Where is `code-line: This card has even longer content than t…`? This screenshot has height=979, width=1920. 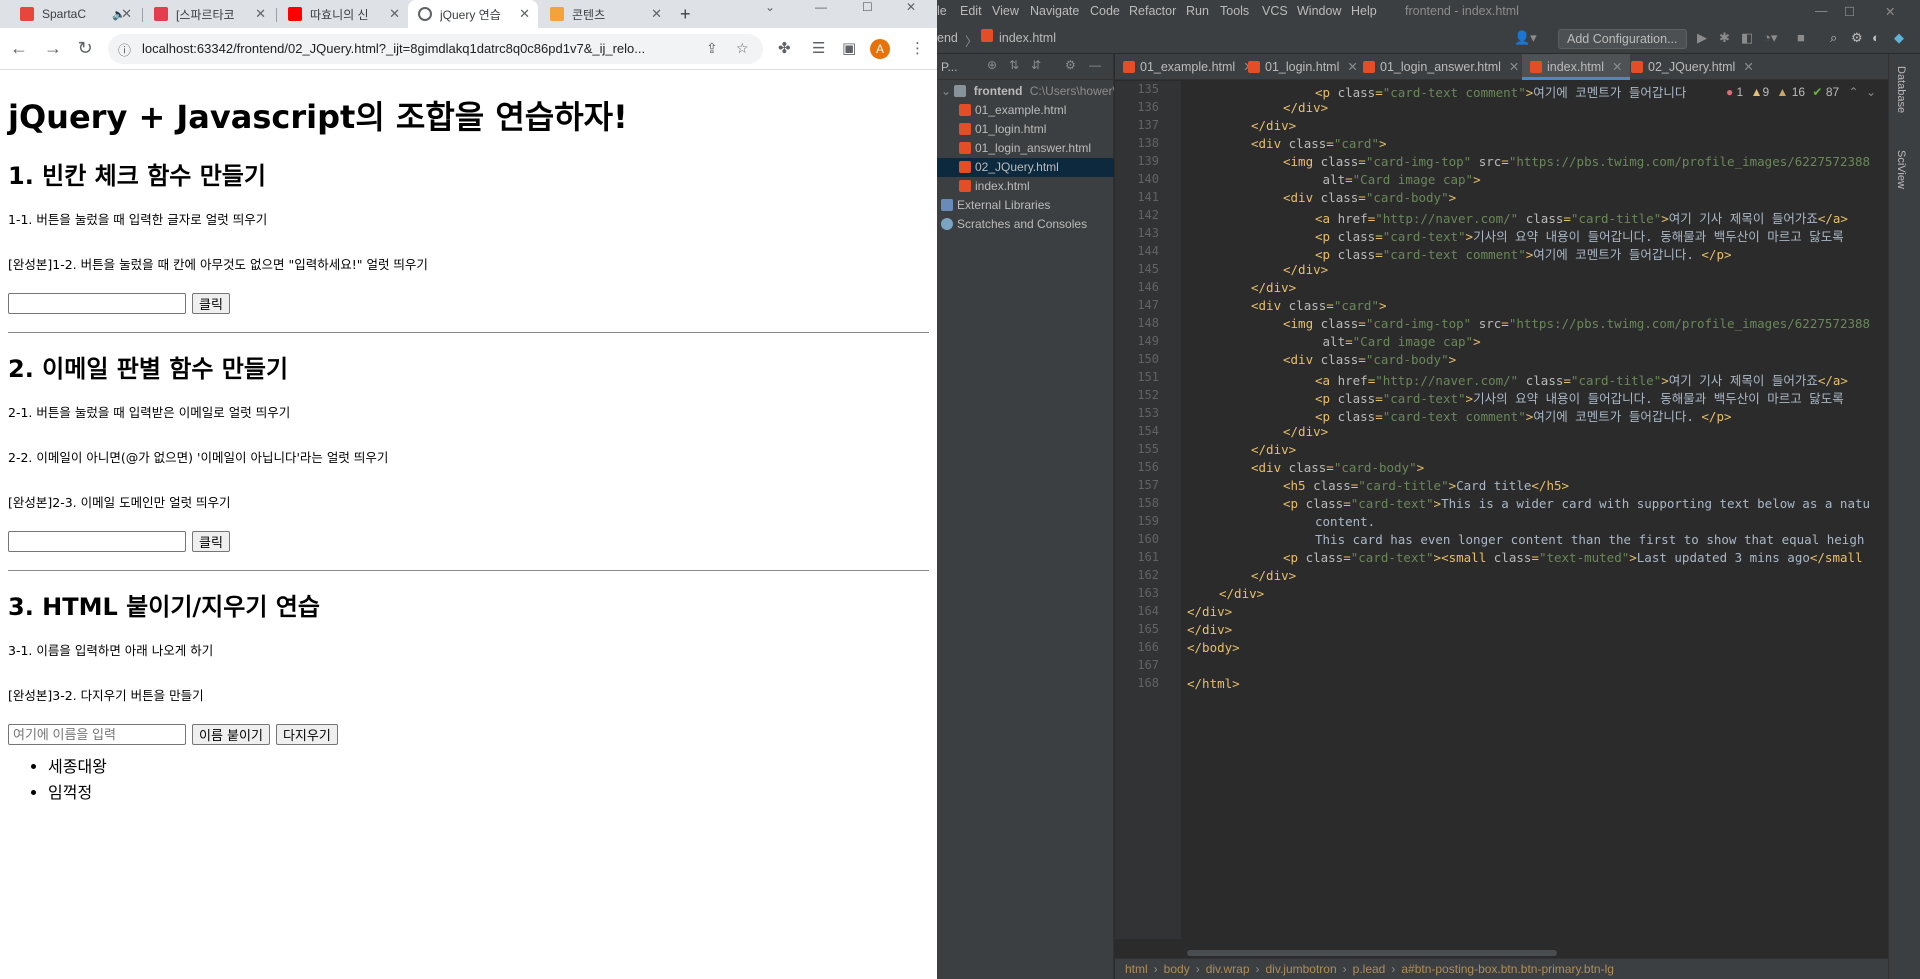
code-line: This card has even longer content than t… is located at coordinates (1589, 539).